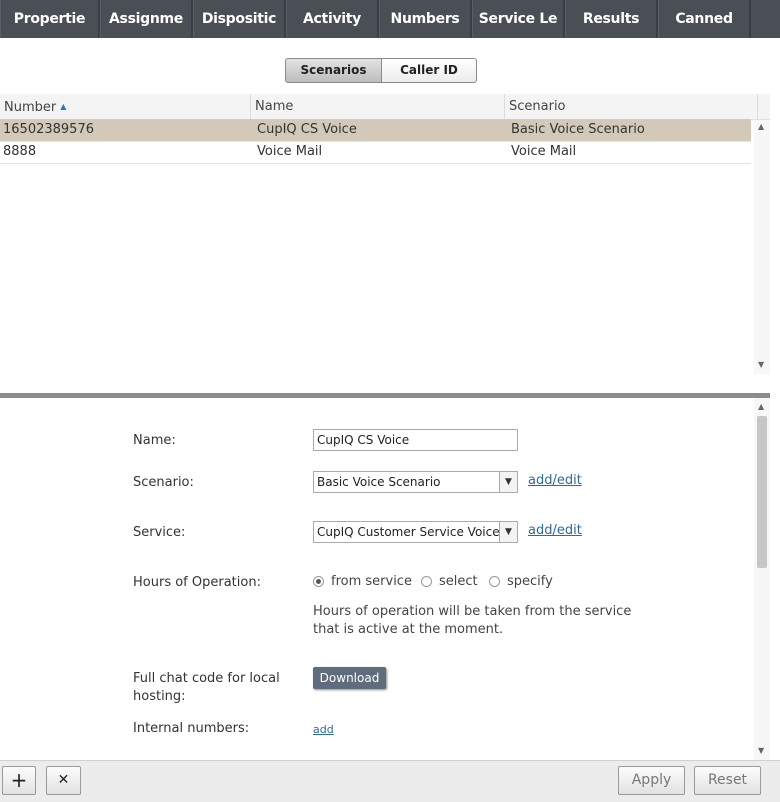  What do you see at coordinates (544, 151) in the screenshot?
I see `cell-scenario: Voice Mail` at bounding box center [544, 151].